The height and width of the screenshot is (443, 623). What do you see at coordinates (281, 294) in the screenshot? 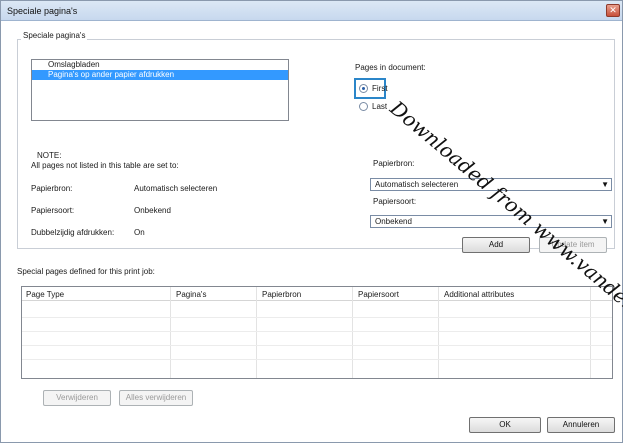
I see `column-header: Papierbron` at bounding box center [281, 294].